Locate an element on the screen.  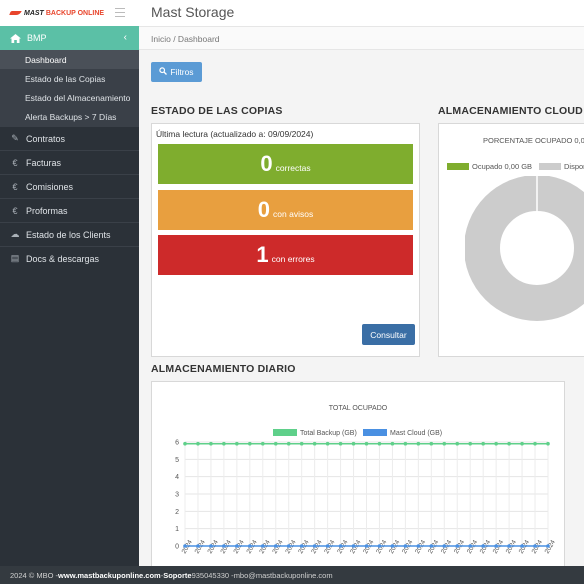
sidebar-subitem-estado-almacenamiento: Estado del Almacenamiento is located at coordinates (69, 97).